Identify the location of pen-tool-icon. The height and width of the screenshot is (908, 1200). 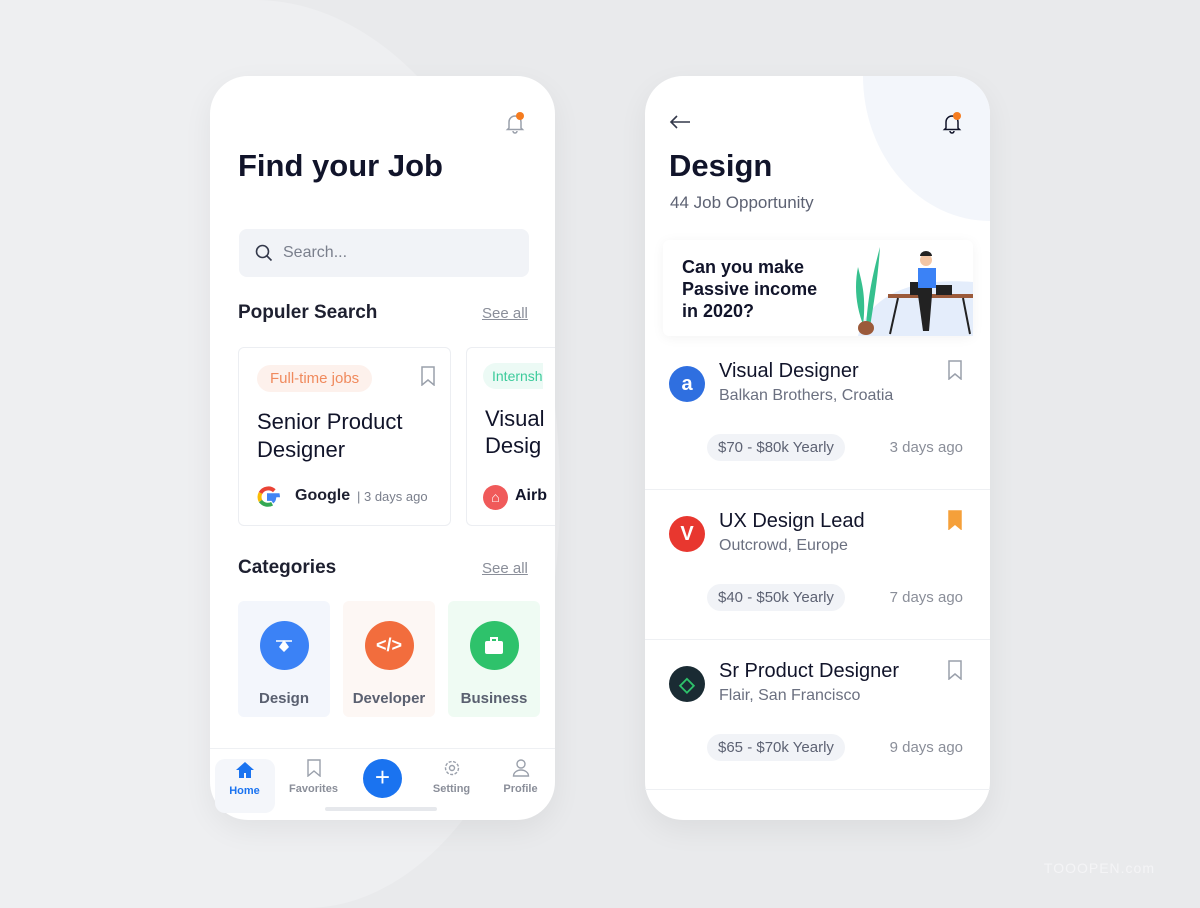
(284, 645).